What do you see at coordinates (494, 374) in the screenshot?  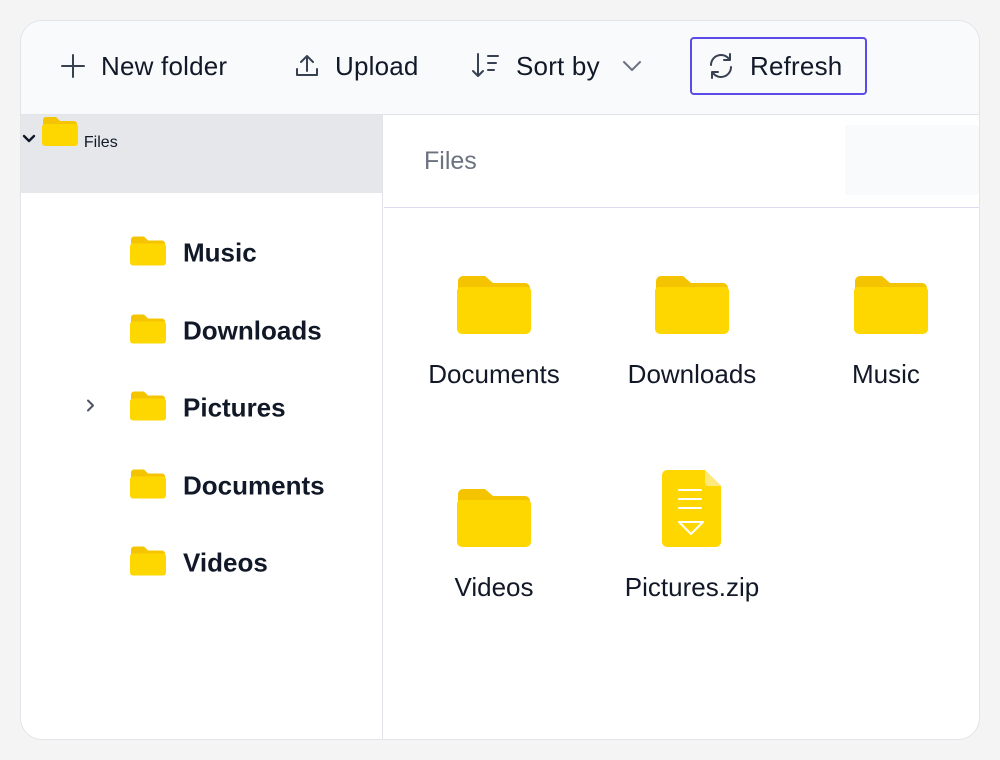 I see `file-item-label: Documents` at bounding box center [494, 374].